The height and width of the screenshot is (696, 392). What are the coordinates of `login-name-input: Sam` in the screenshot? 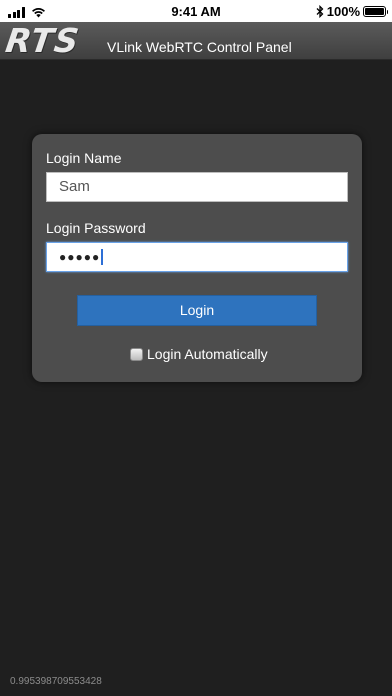 It's located at (197, 187).